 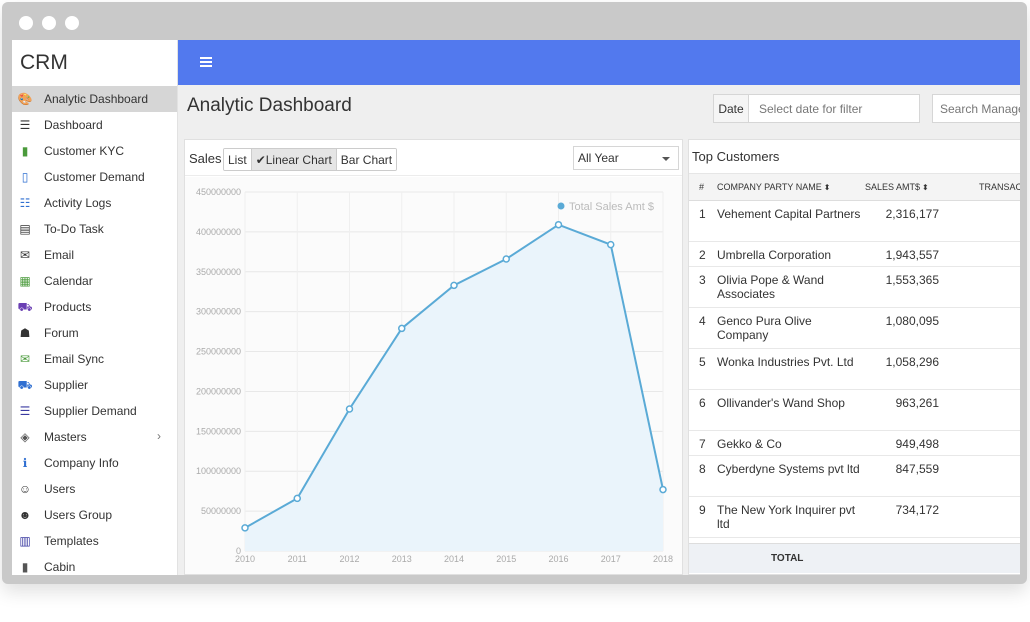 What do you see at coordinates (94, 385) in the screenshot?
I see `sidebar-item-supplier: ⛟ Supplier` at bounding box center [94, 385].